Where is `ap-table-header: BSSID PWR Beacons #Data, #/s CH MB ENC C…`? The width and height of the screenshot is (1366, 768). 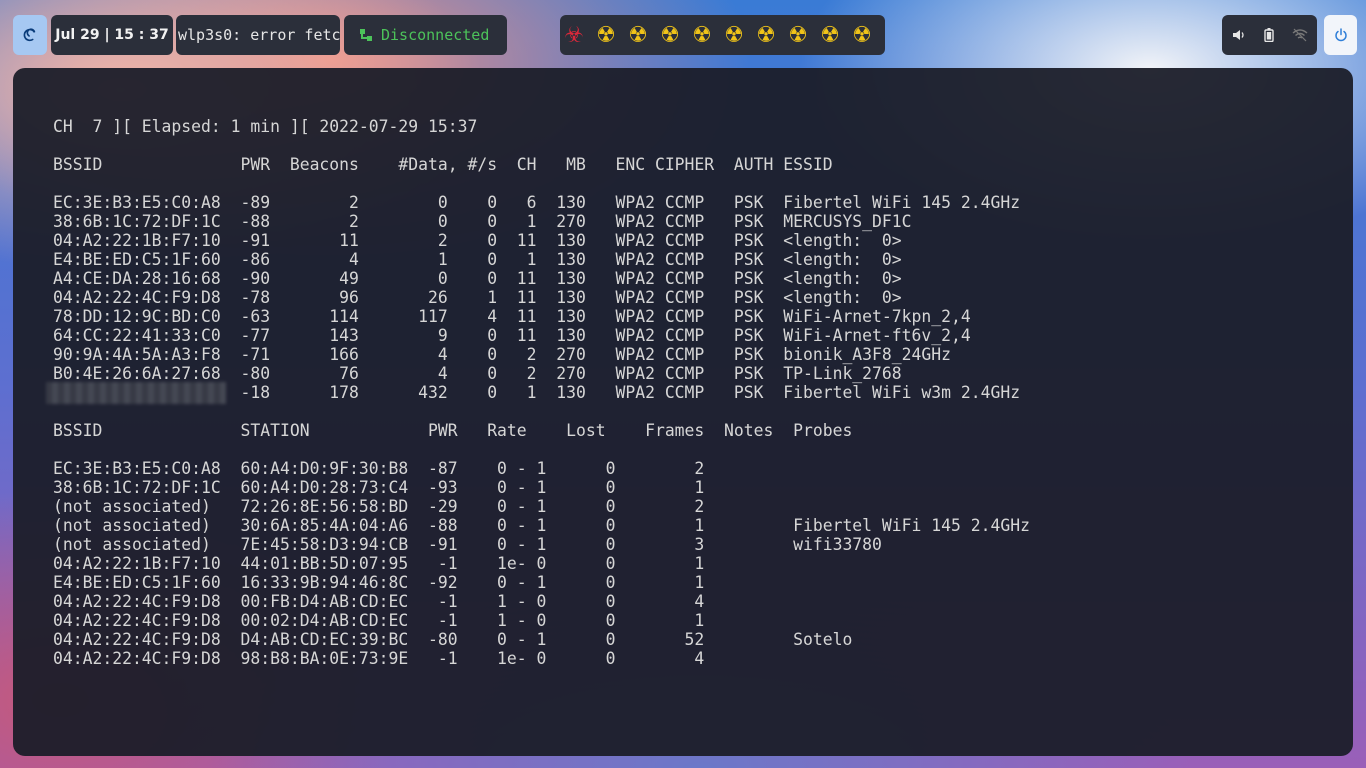 ap-table-header: BSSID PWR Beacons #Data, #/s CH MB ENC C… is located at coordinates (443, 164).